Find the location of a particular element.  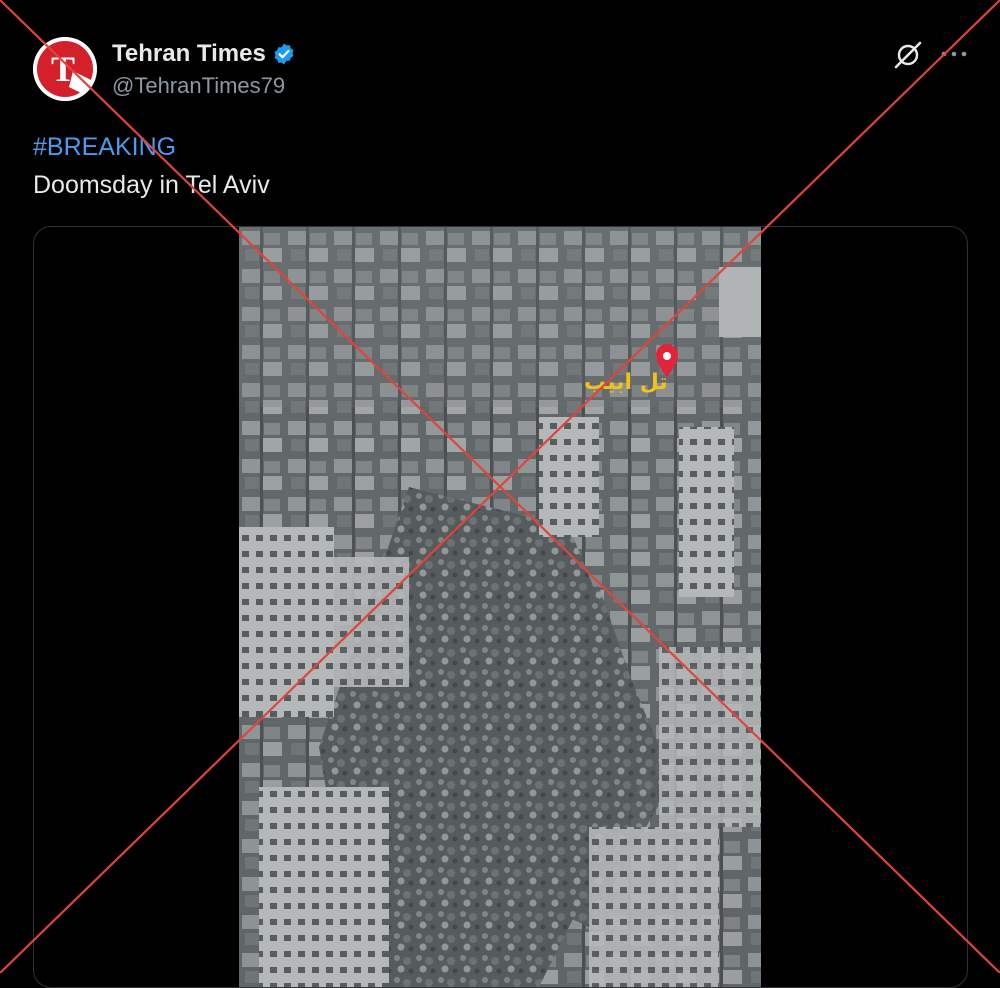

hashtag-link: #BREAKING is located at coordinates (151, 147).